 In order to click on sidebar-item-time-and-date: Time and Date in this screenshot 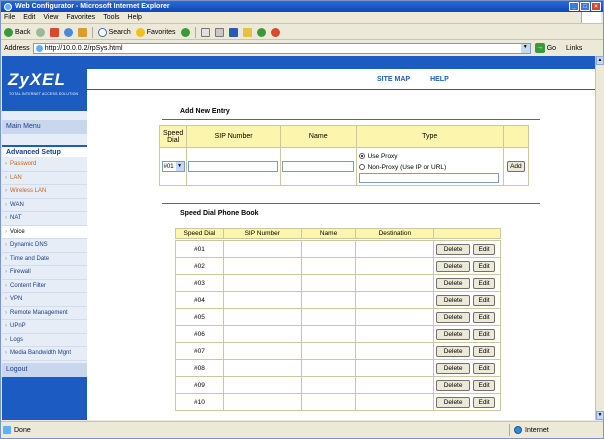, I will do `click(44, 259)`.